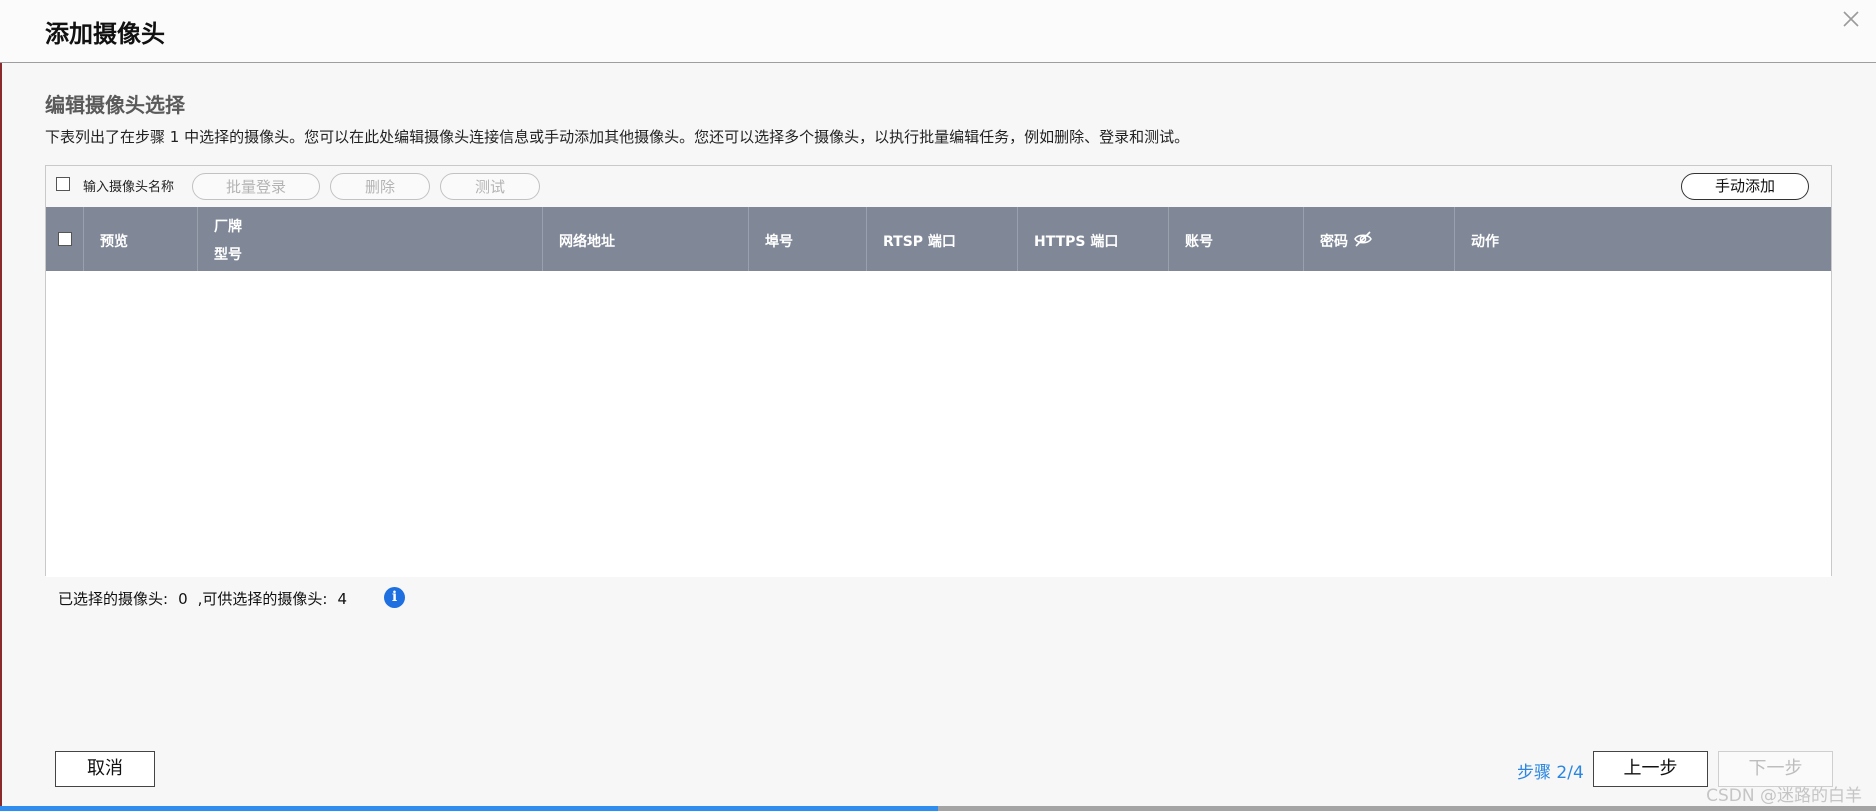 This screenshot has height=811, width=1876. I want to click on table-header: 预览 厂牌 型号 网络地址 埠号 RTSP 端口 HTTPS 端口 账号 密码, so click(938, 239).